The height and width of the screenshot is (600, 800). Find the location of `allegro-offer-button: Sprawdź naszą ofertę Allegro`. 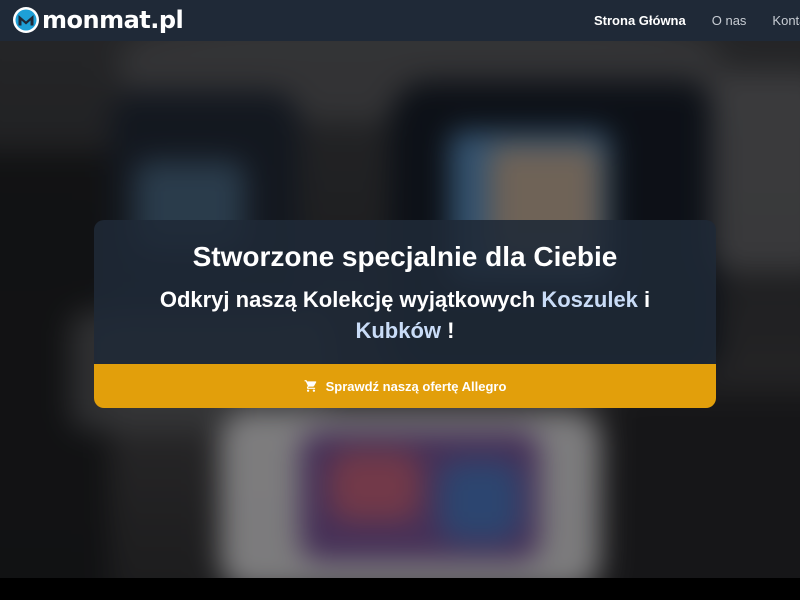

allegro-offer-button: Sprawdź naszą ofertę Allegro is located at coordinates (405, 386).